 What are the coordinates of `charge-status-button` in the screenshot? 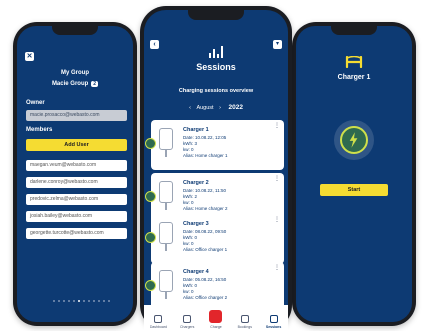 It's located at (354, 140).